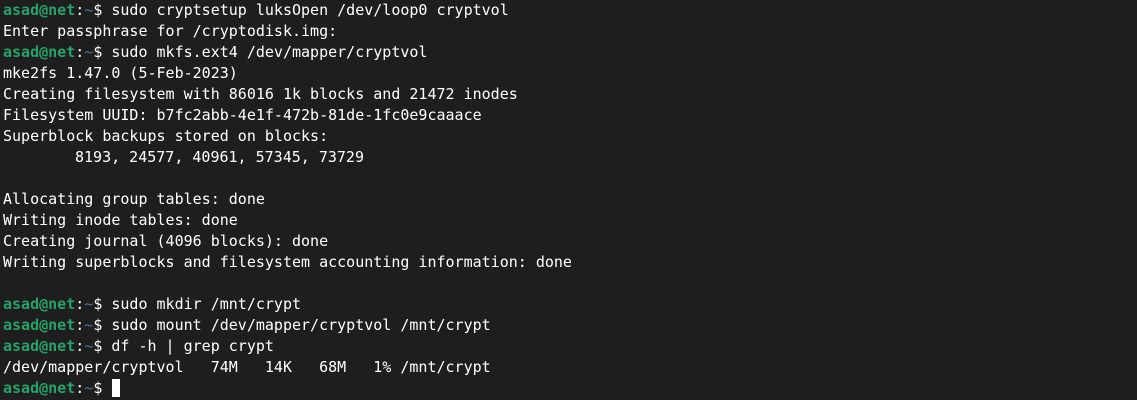  What do you see at coordinates (120, 220) in the screenshot?
I see `output-text: Writing inode tables: done` at bounding box center [120, 220].